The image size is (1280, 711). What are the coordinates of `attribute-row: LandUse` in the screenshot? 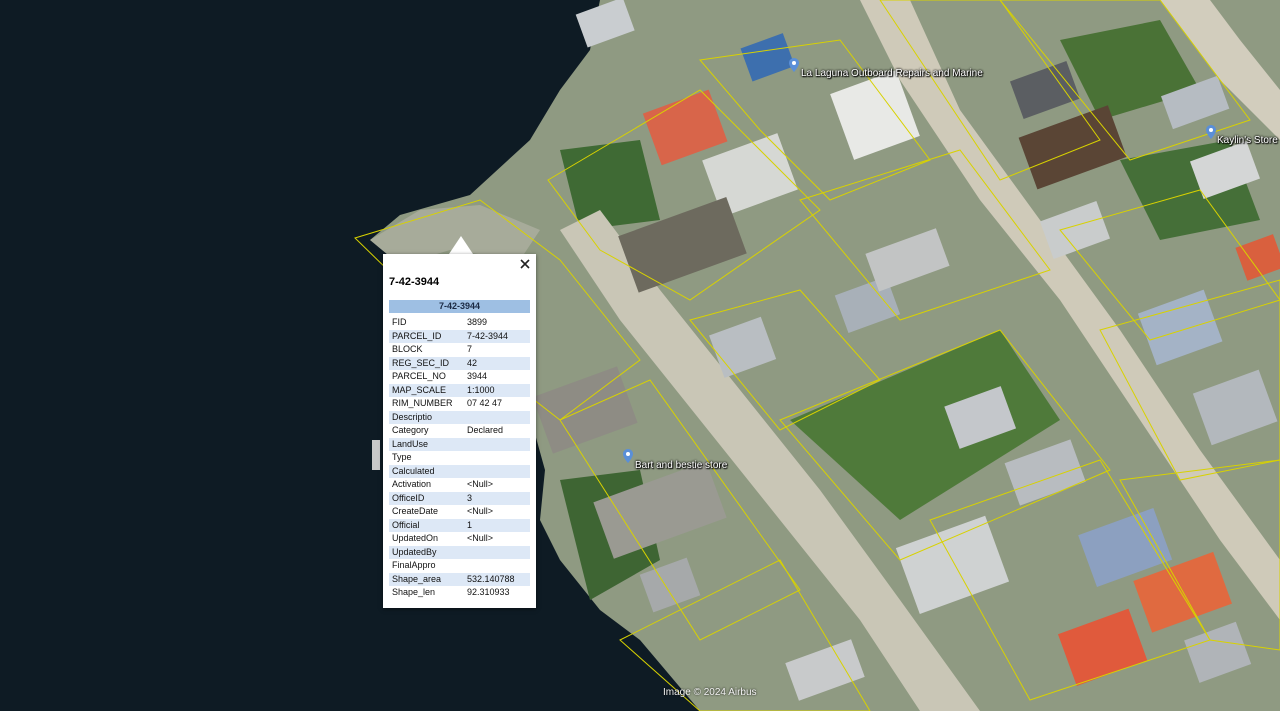 It's located at (459, 444).